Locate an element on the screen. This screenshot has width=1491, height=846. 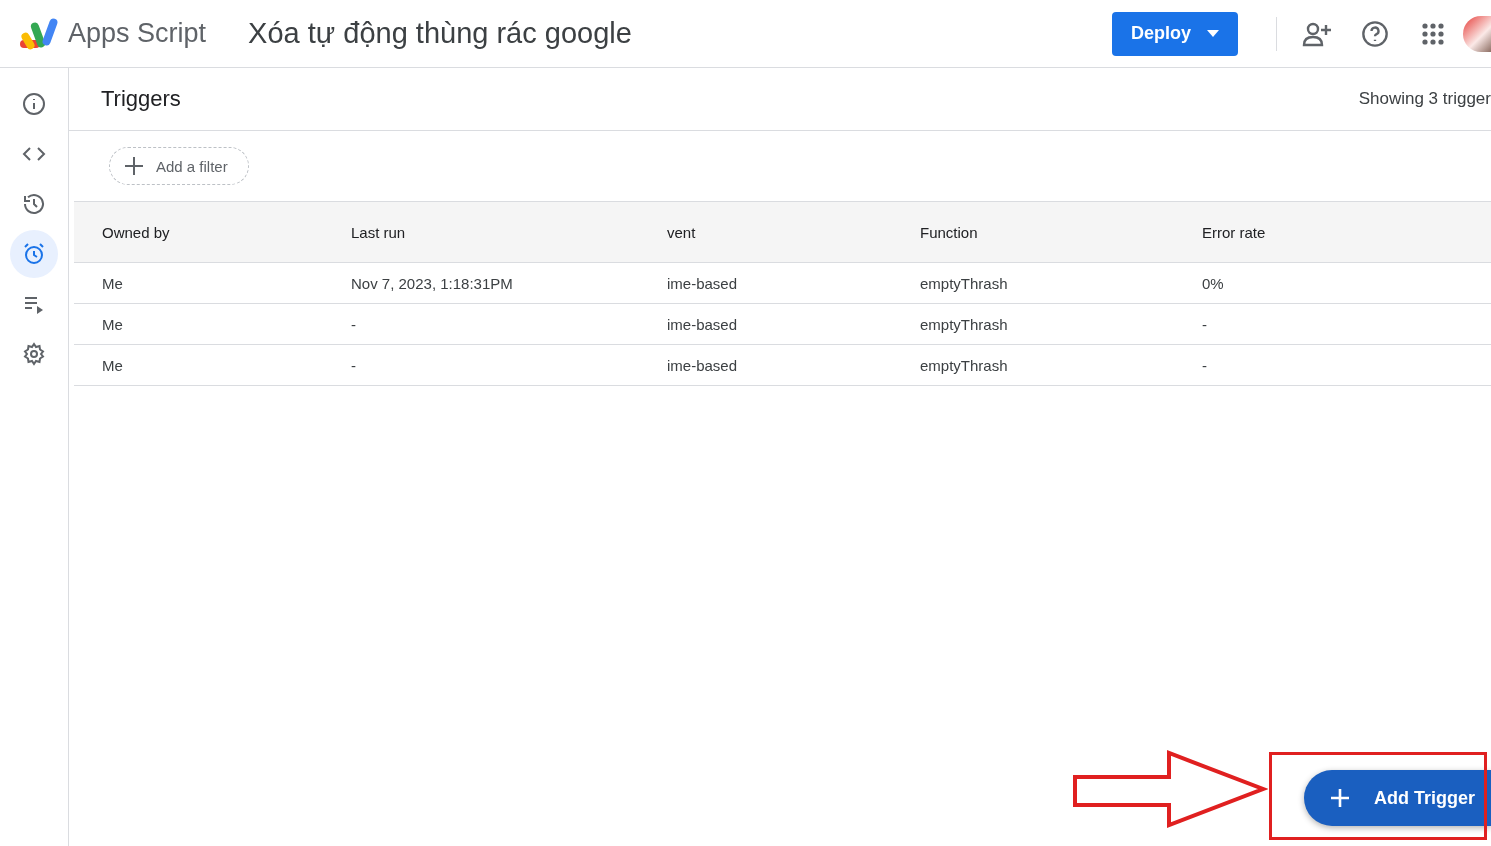
deploy-button: Deploy is located at coordinates (1175, 33).